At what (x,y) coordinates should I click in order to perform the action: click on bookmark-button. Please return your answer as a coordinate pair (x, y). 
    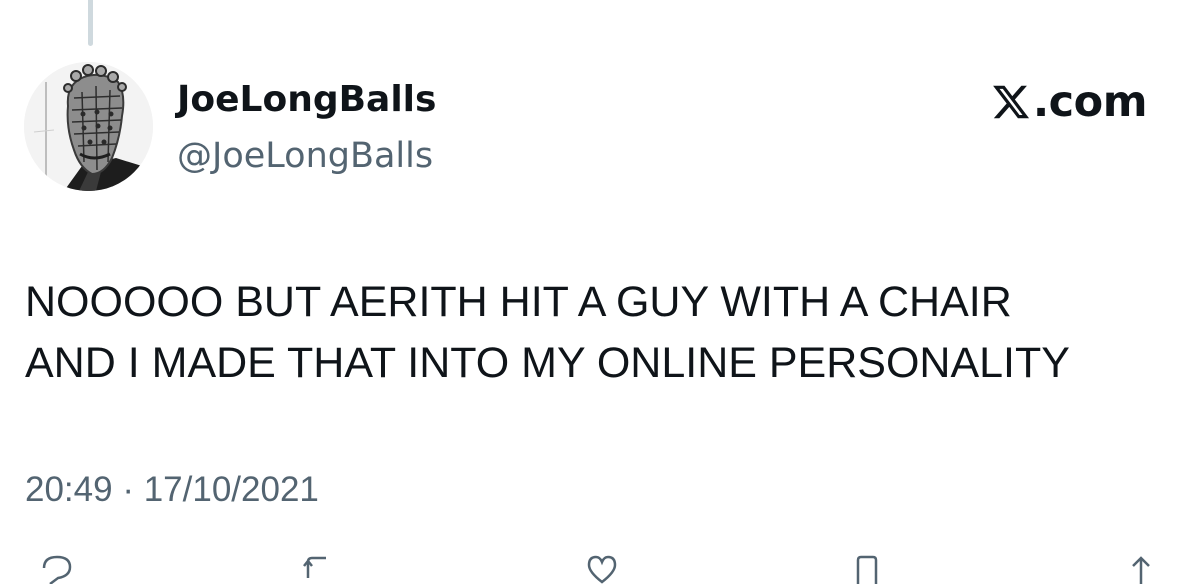
    Looking at the image, I should click on (867, 569).